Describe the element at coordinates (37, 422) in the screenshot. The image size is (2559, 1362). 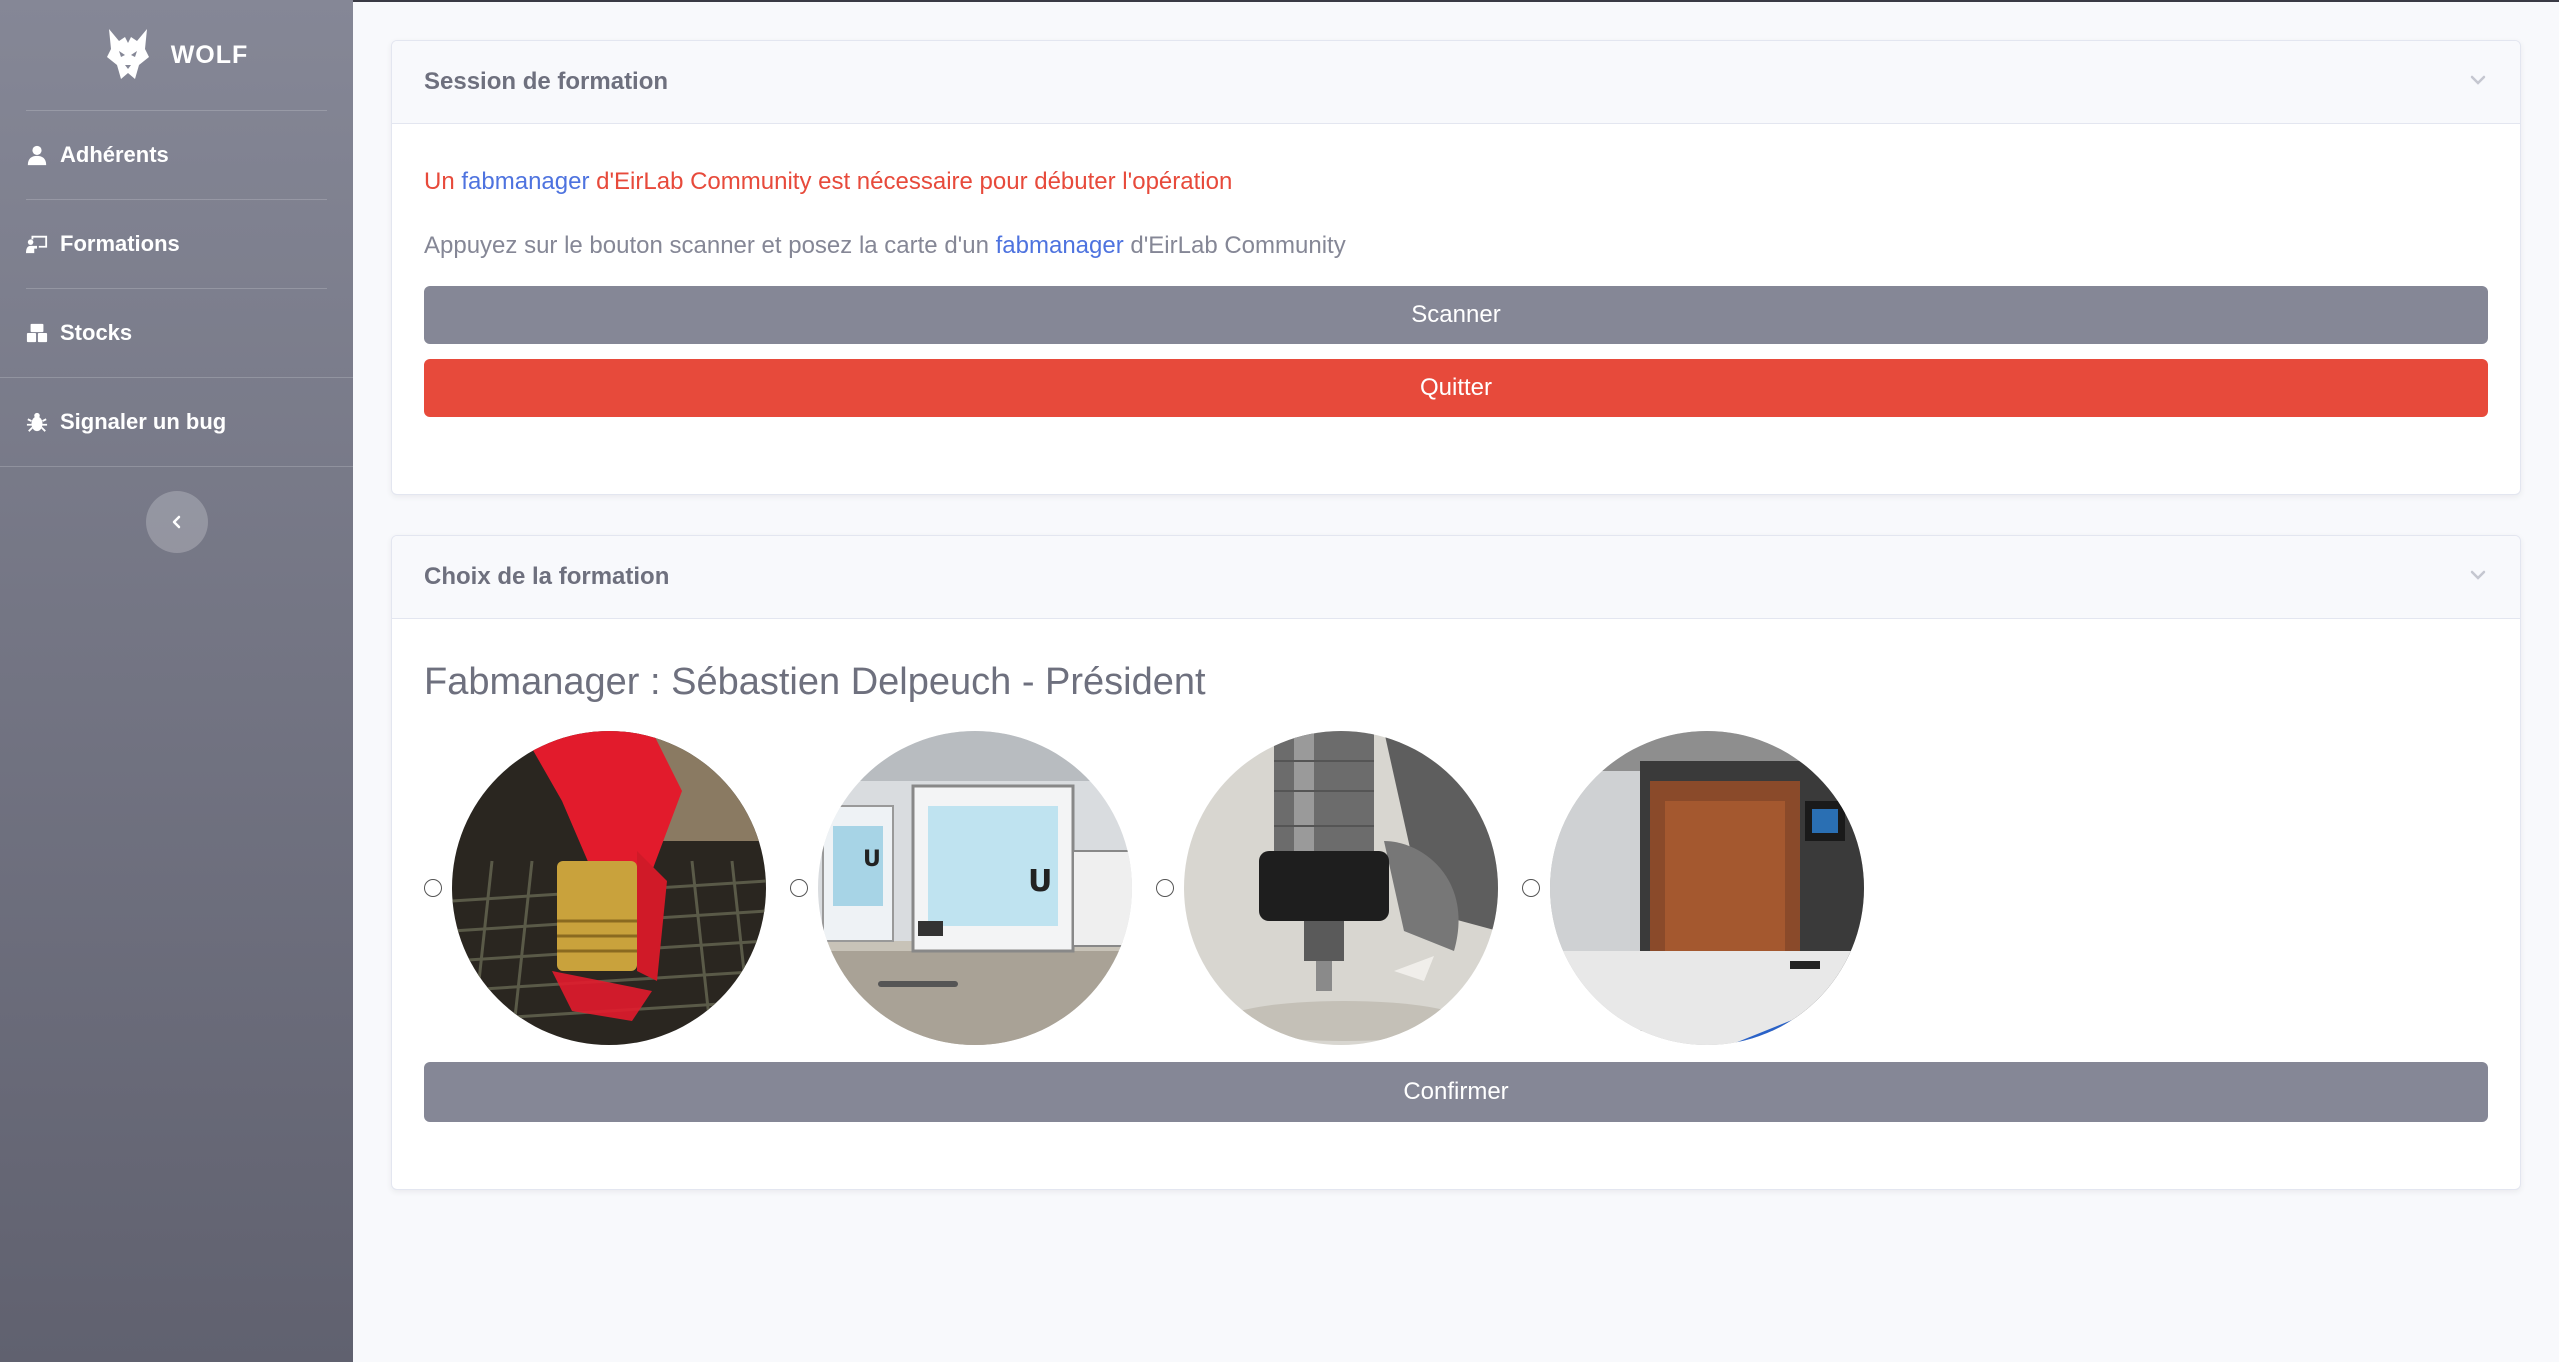
I see `bug-icon` at that location.